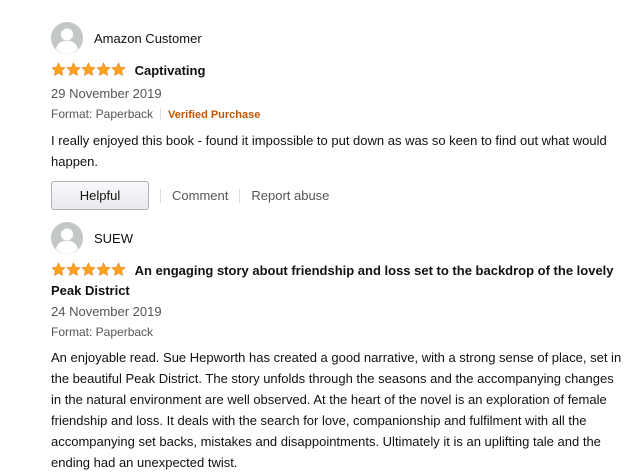  I want to click on format-row: Format: Paperback, so click(338, 332).